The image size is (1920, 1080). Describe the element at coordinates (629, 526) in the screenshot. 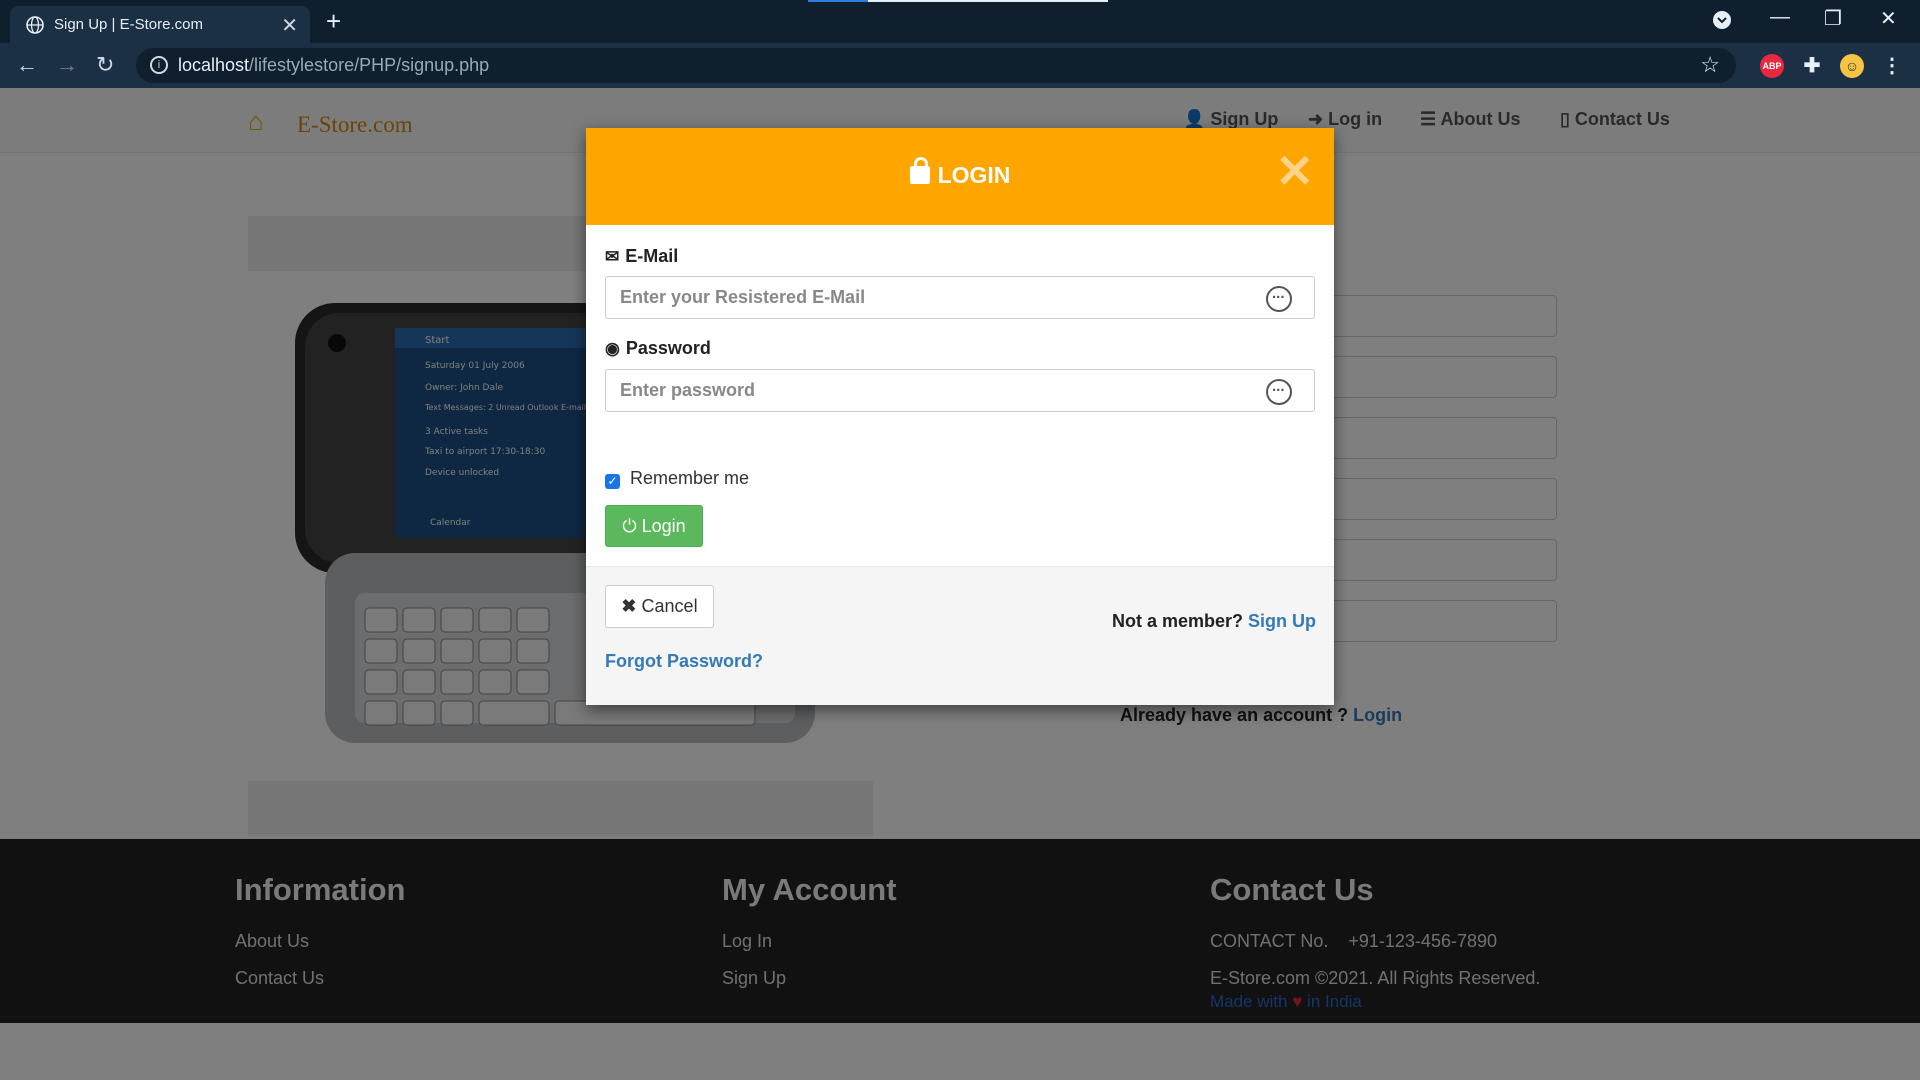

I see `power-icon: ⏻` at that location.